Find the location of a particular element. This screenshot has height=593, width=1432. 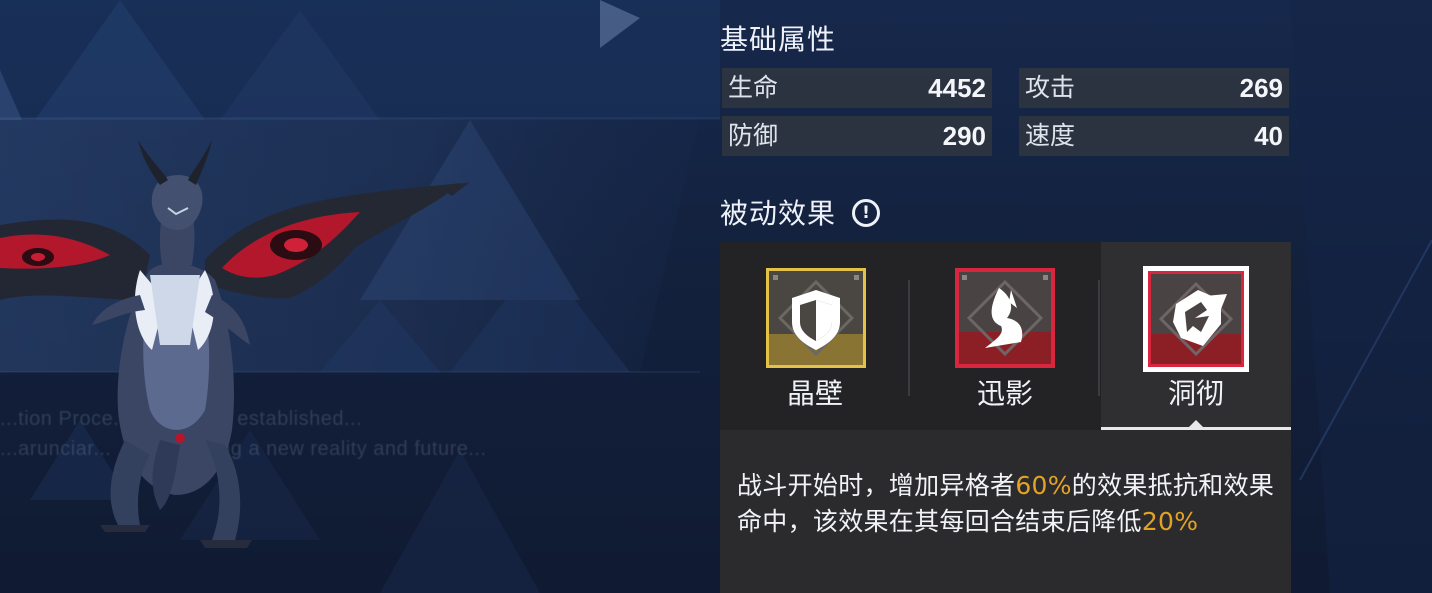

skill-tab-insight: 洞彻 is located at coordinates (1196, 336).